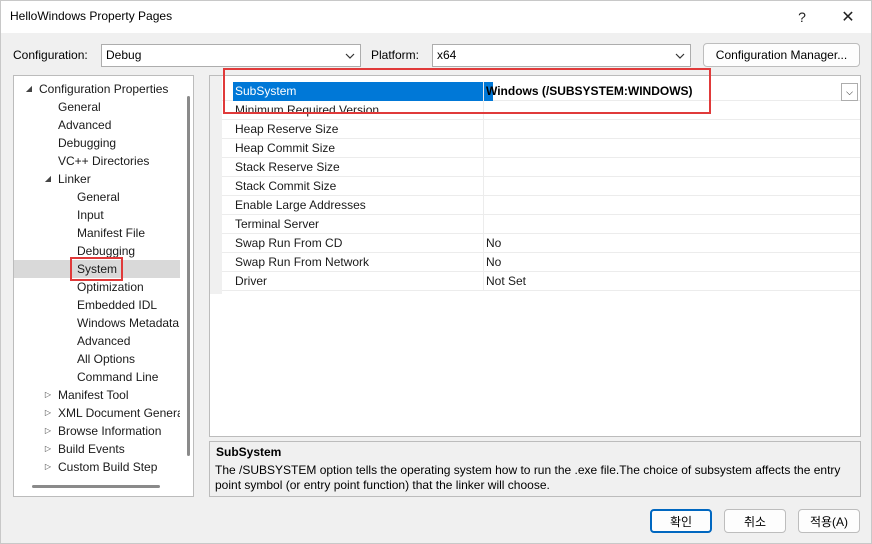  Describe the element at coordinates (436, 17) in the screenshot. I see `title-bar: HelloWindows Property Pages ? ✕` at that location.